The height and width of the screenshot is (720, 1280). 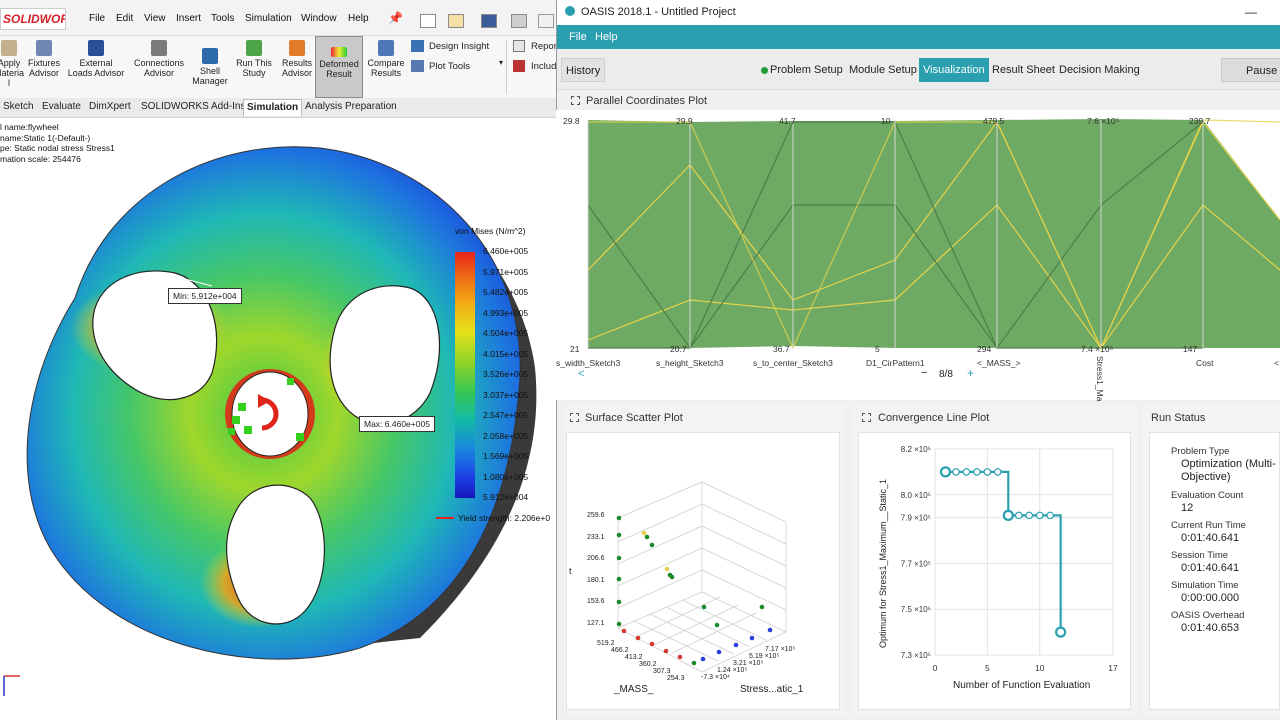 I want to click on minimize-icon: —, so click(x=1251, y=12).